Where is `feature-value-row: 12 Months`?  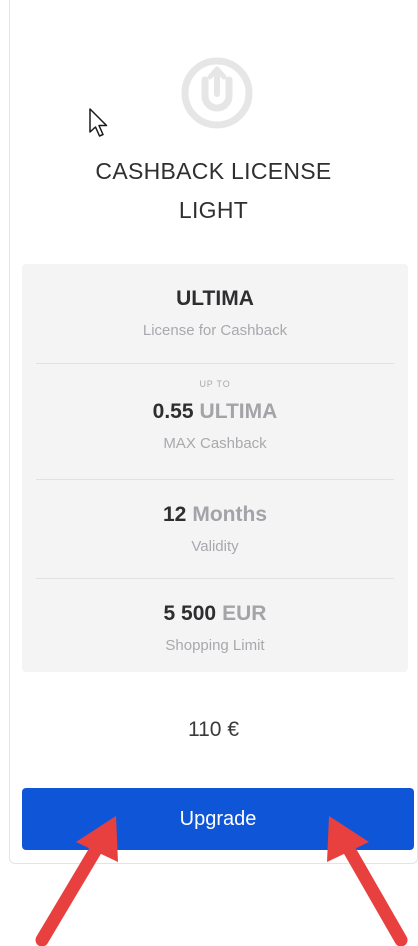 feature-value-row: 12 Months is located at coordinates (215, 514).